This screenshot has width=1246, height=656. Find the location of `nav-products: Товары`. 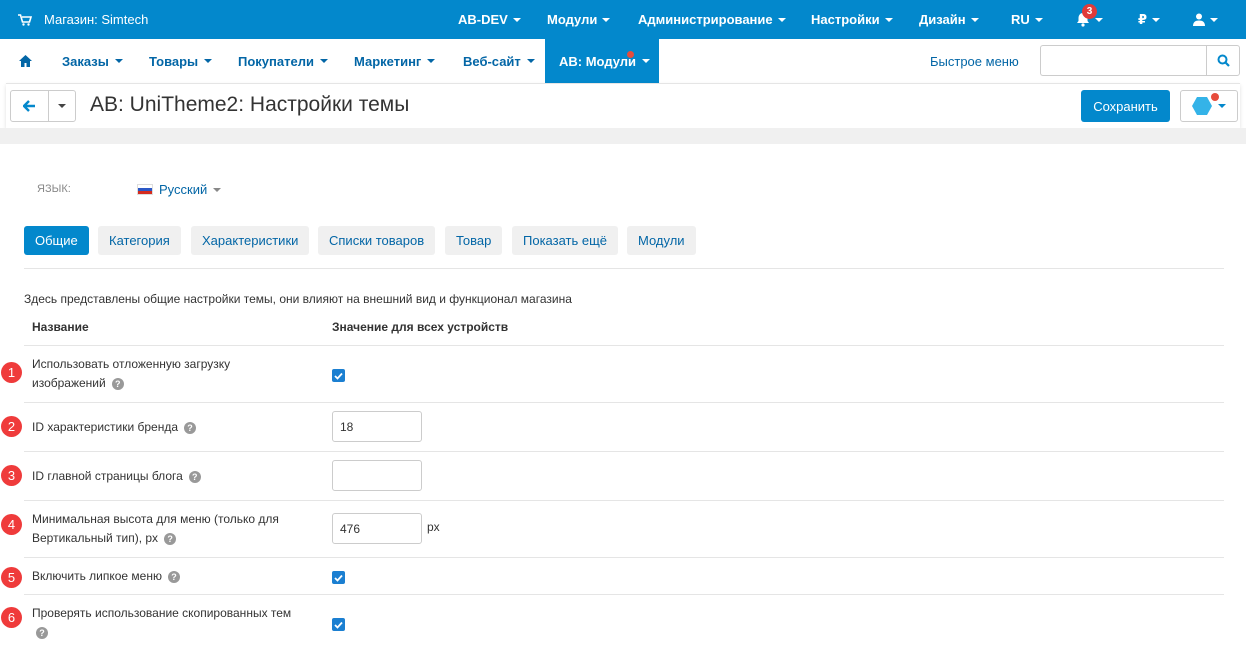

nav-products: Товары is located at coordinates (181, 61).